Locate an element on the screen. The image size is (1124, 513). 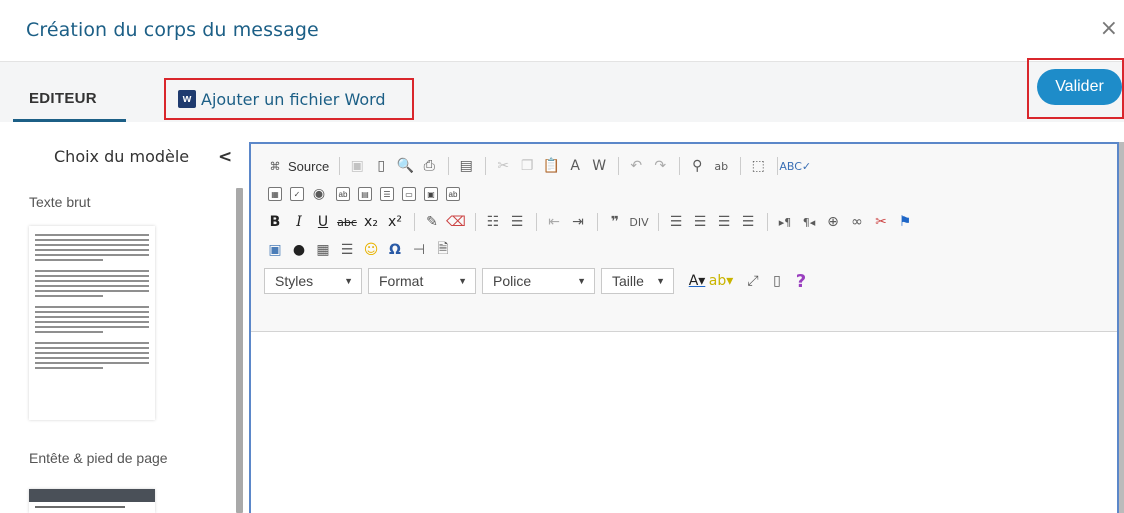
text-color-icon: A▾ is located at coordinates (697, 281).